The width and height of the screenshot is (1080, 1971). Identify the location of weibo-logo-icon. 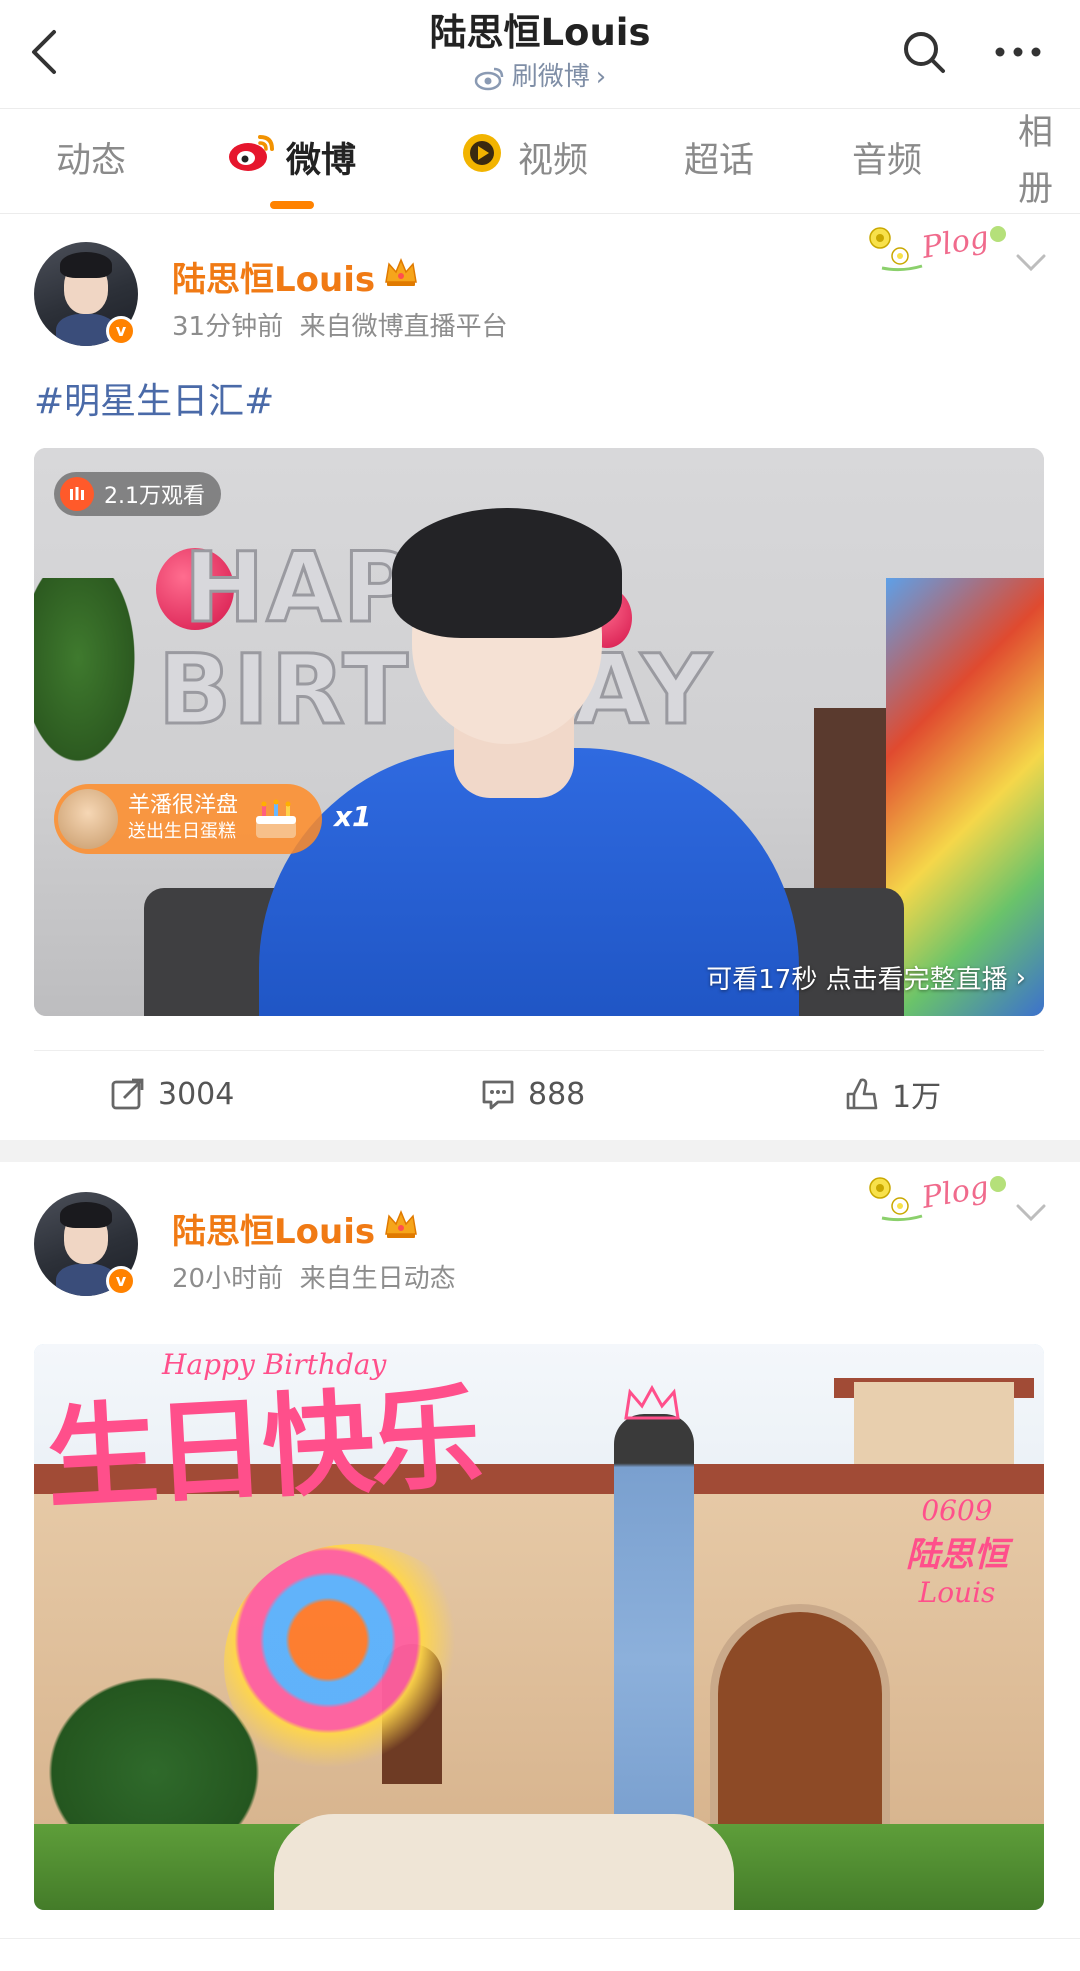
(251, 161).